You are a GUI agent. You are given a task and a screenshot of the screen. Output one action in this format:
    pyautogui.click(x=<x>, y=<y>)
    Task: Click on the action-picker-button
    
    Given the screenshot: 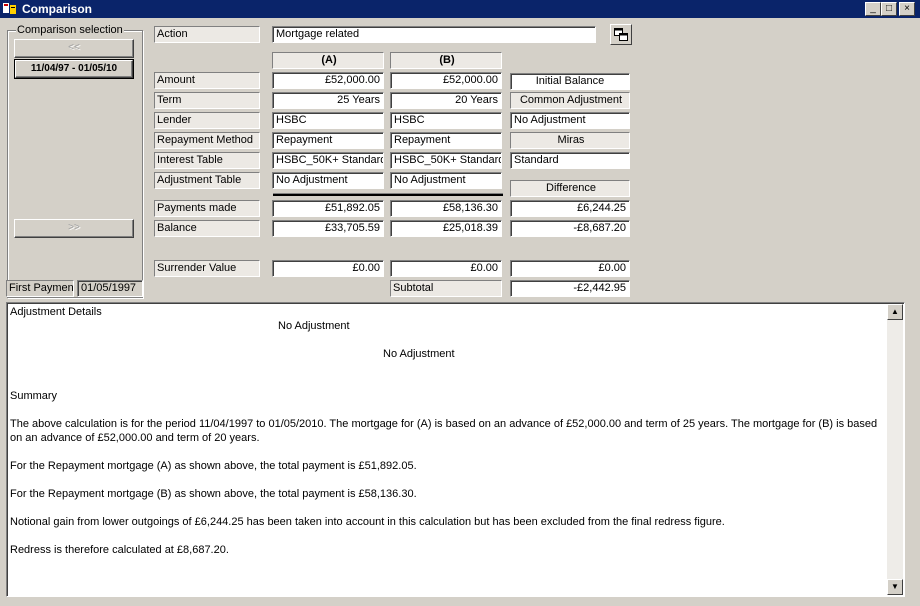 What is the action you would take?
    pyautogui.click(x=621, y=34)
    